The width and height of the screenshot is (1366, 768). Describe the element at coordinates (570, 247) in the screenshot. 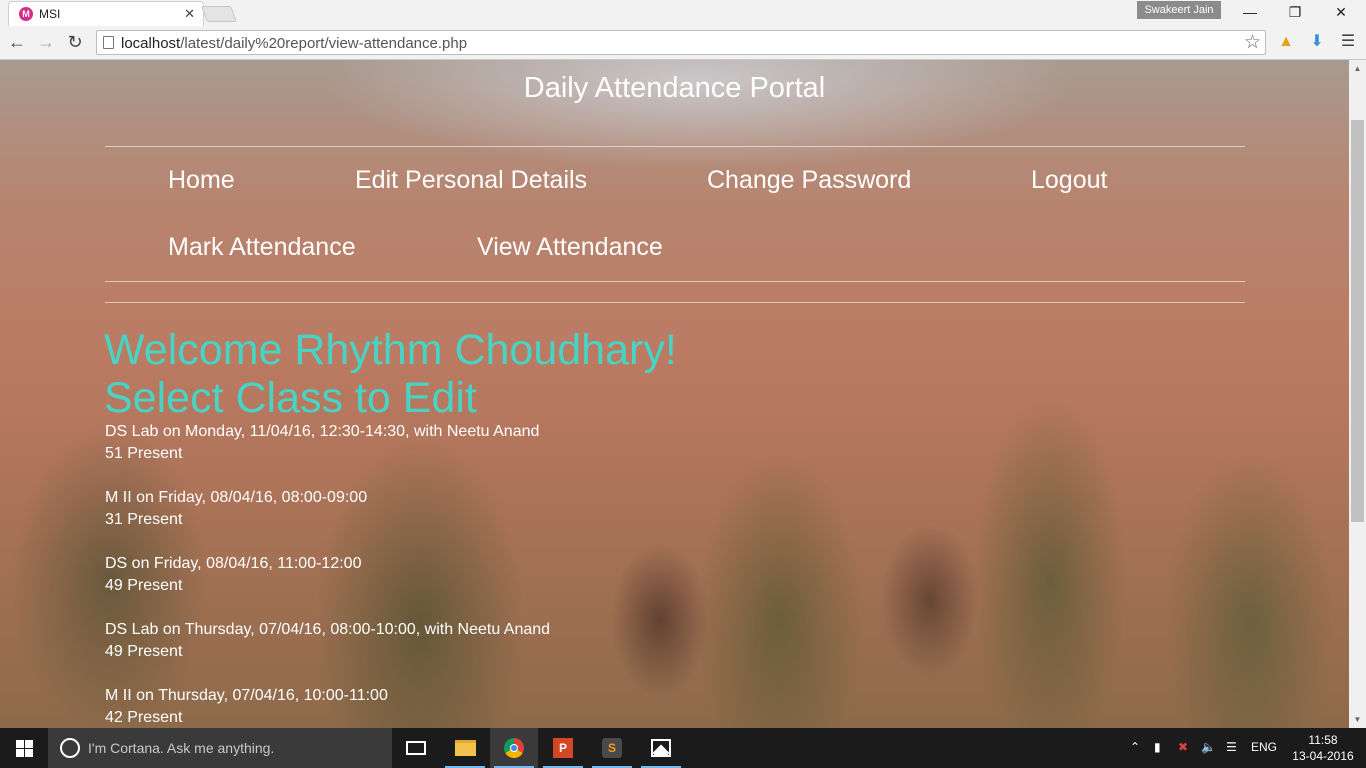

I see `nav-view-attendance-link: View Attendance` at that location.